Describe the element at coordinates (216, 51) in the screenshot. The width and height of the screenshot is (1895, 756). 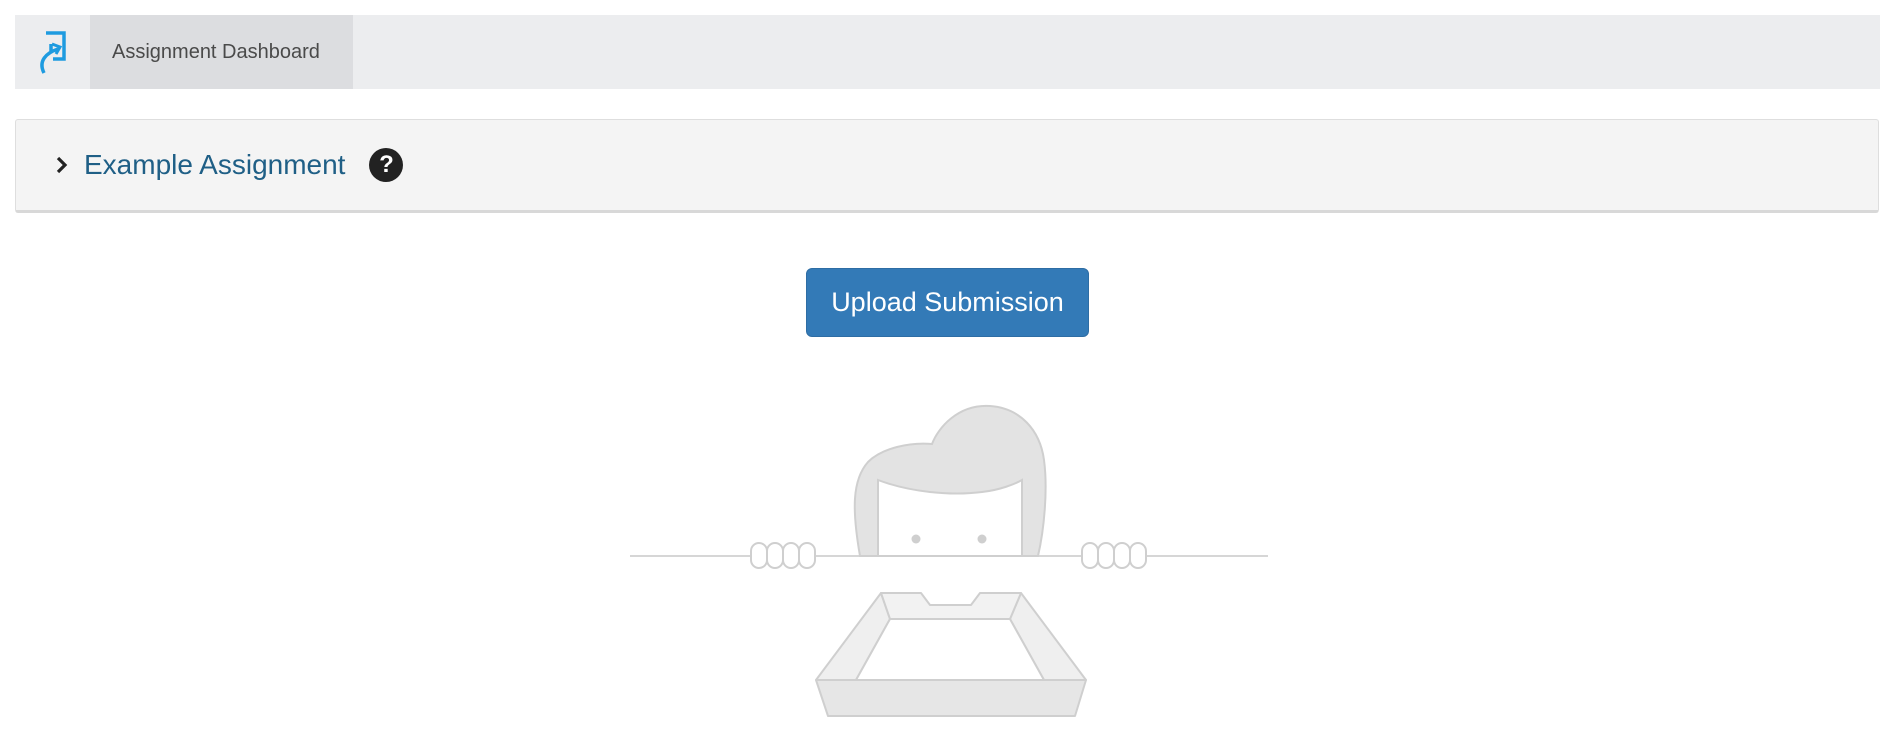
I see `nav-tab-label: Assignment Dashboard` at that location.